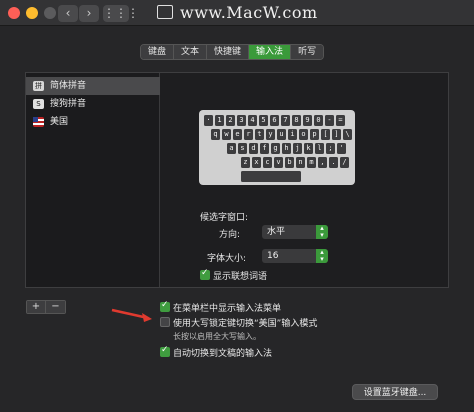  I want to click on list-item-sogou: S 搜狗拼音, so click(93, 104).